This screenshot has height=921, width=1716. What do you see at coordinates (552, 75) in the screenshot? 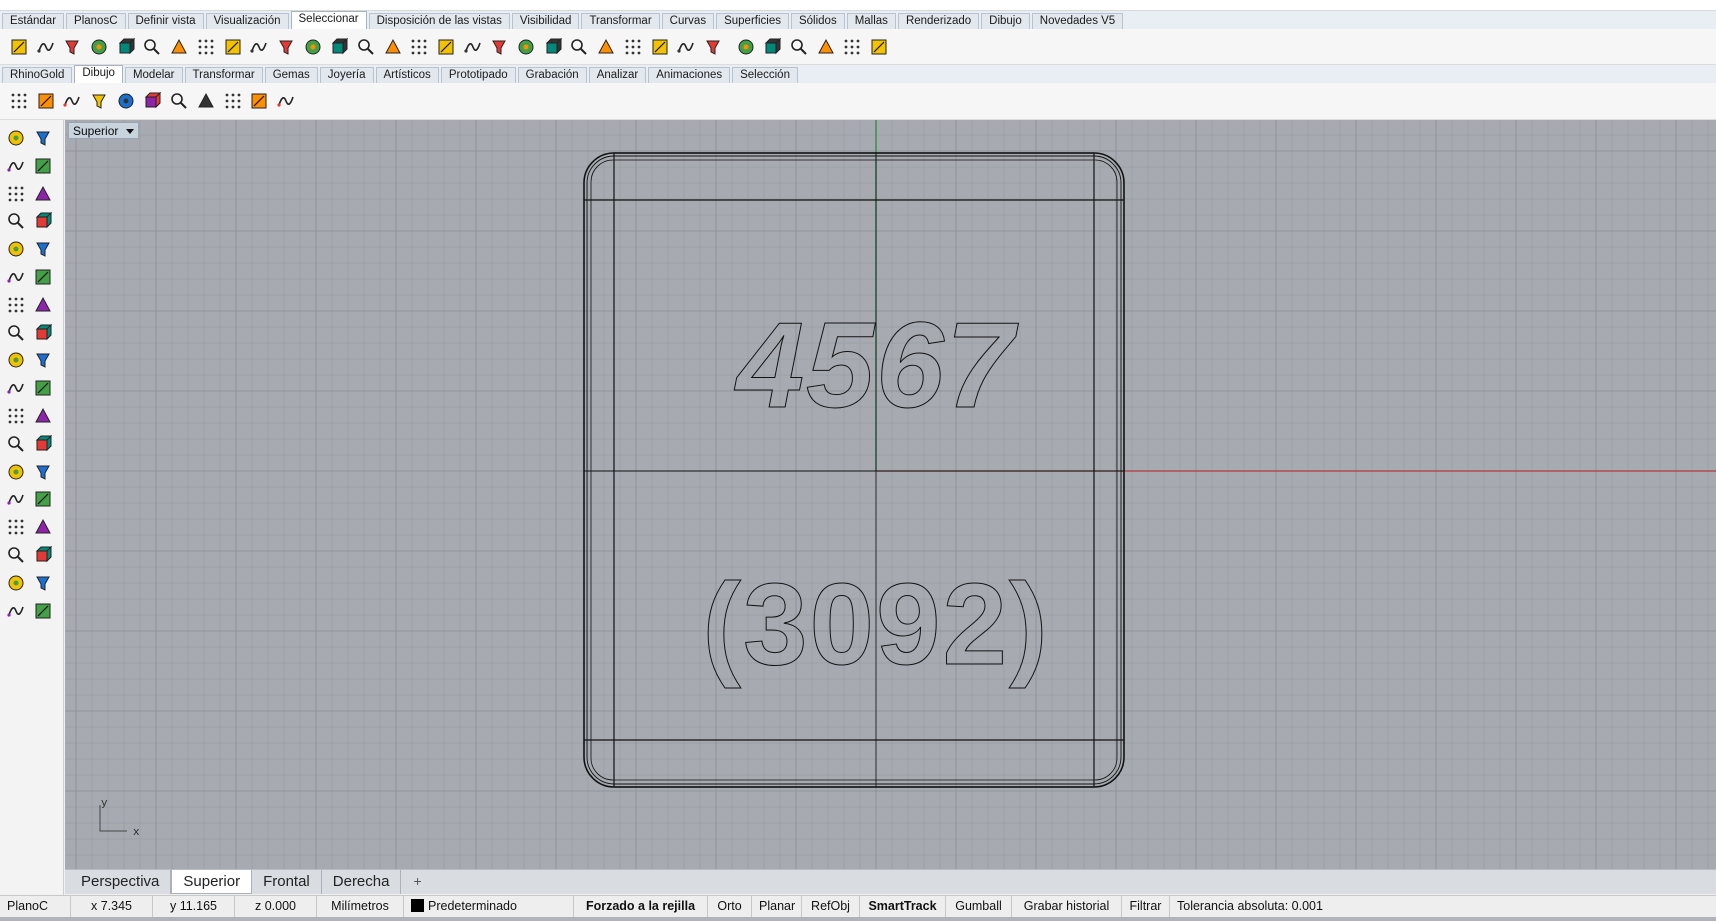
I see `ribbon2-tab-8: Grabación` at bounding box center [552, 75].